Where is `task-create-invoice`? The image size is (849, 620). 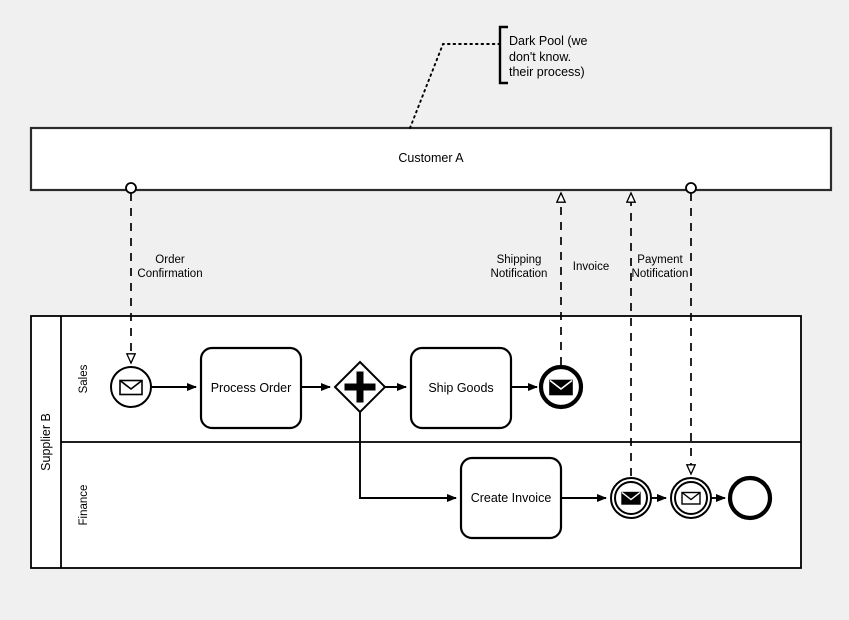 task-create-invoice is located at coordinates (511, 498).